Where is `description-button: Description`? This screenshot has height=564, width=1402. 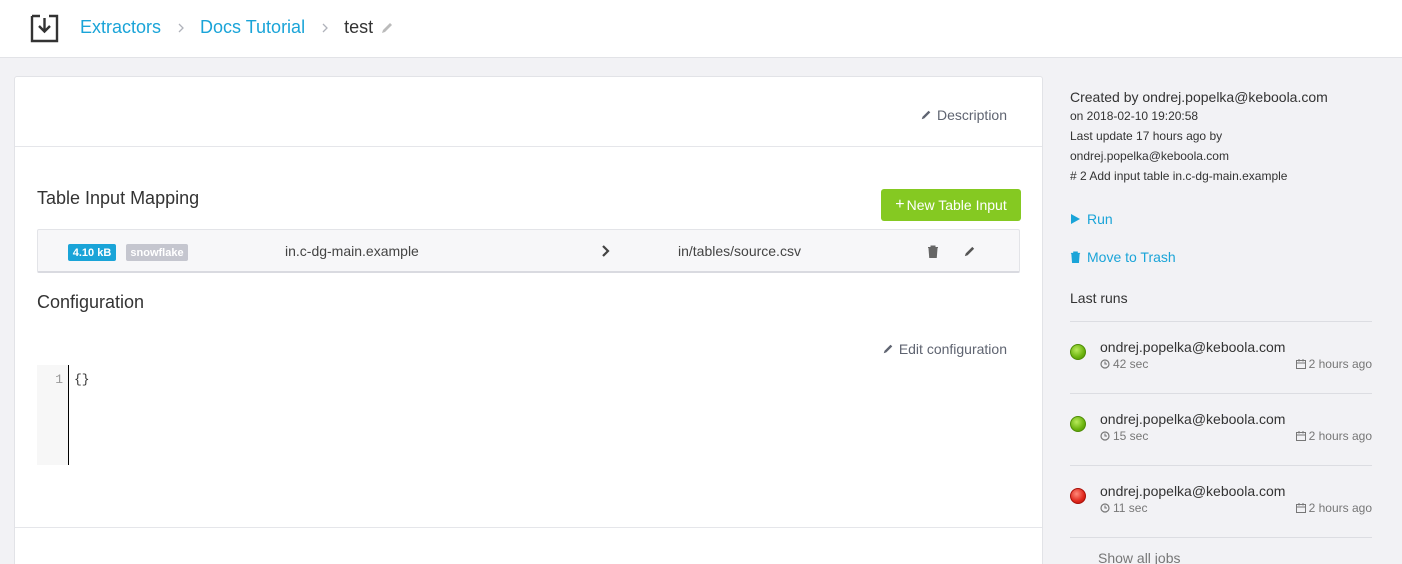 description-button: Description is located at coordinates (963, 115).